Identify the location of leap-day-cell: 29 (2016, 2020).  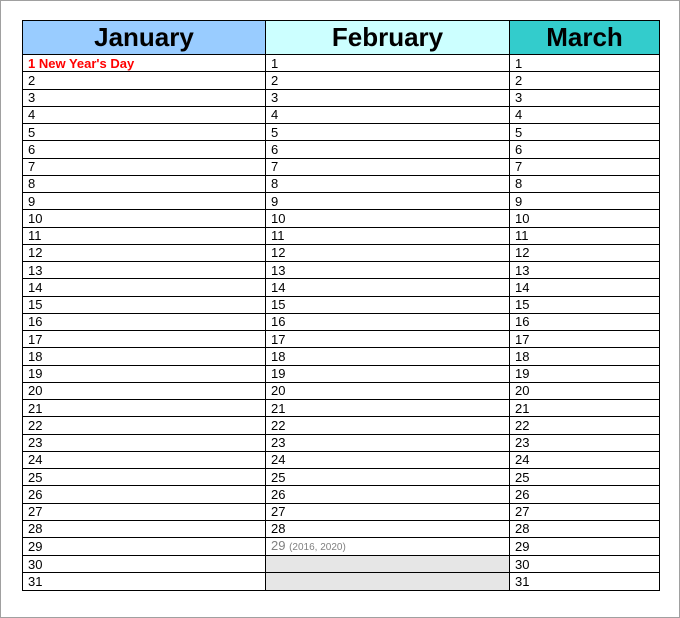
(387, 546).